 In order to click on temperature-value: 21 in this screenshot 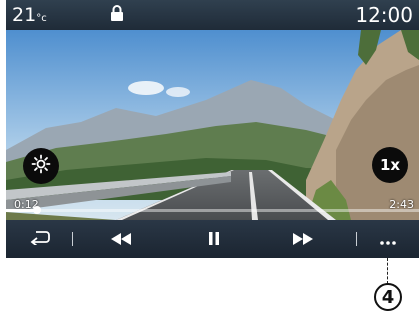, I will do `click(24, 15)`.